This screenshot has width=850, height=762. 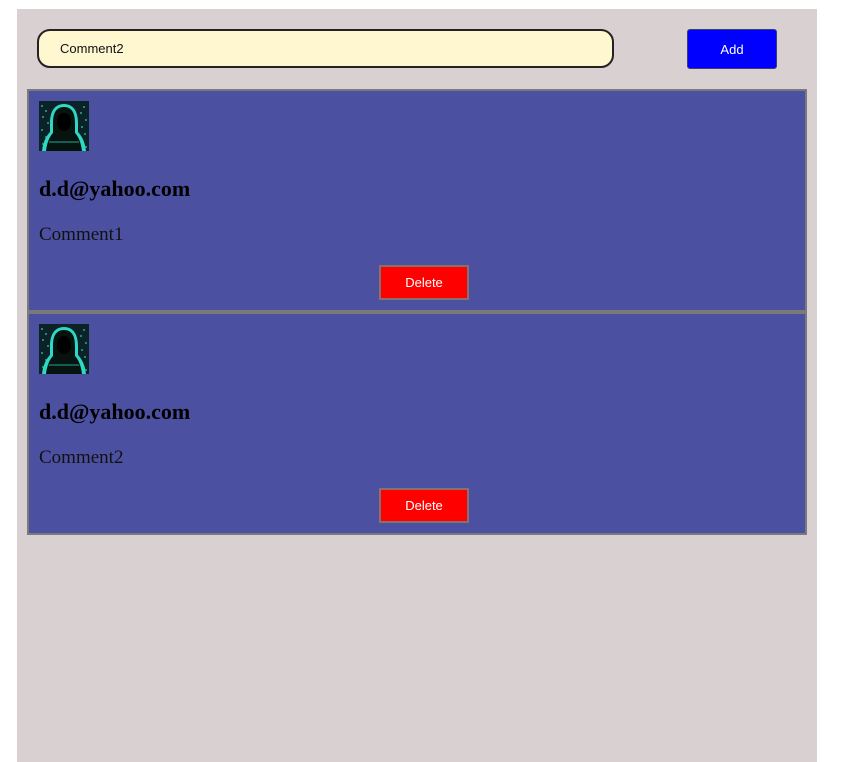 What do you see at coordinates (81, 234) in the screenshot?
I see `comment-text: Comment1` at bounding box center [81, 234].